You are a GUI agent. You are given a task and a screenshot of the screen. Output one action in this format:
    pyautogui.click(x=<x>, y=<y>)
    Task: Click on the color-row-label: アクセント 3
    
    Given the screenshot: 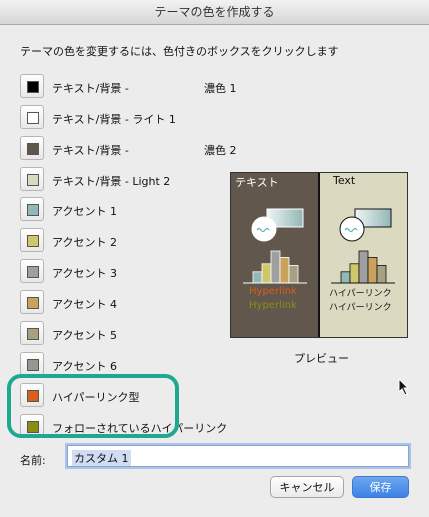 What is the action you would take?
    pyautogui.click(x=84, y=273)
    